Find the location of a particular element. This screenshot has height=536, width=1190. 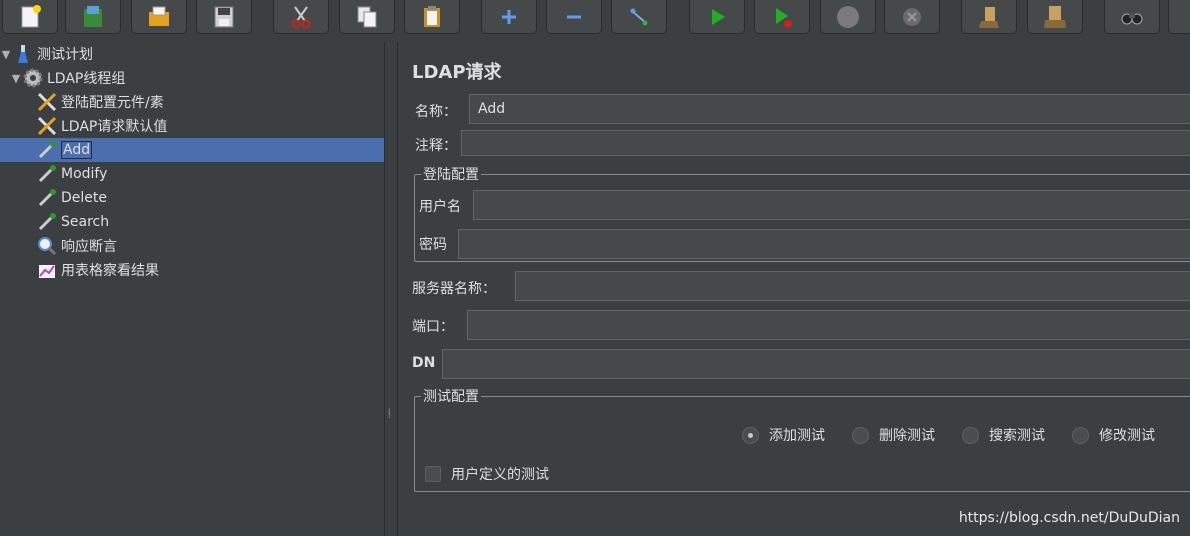

search-icon is located at coordinates (1132, 18).